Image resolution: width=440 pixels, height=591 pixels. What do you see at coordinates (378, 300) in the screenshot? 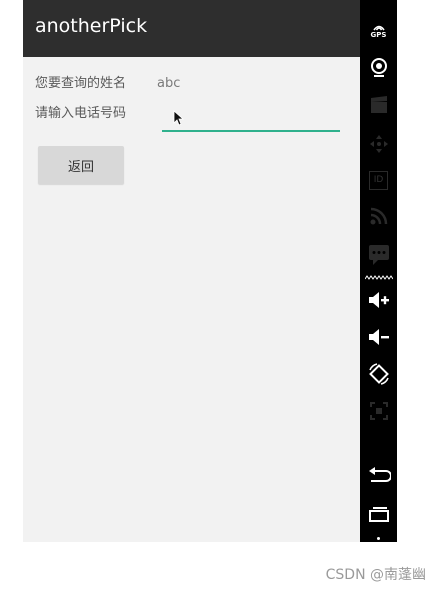
I see `volume-up-icon` at bounding box center [378, 300].